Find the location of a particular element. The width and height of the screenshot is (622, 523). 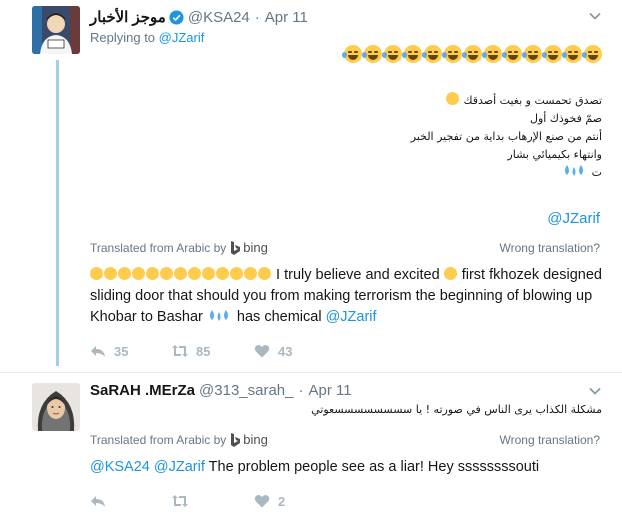

emoji-row is located at coordinates (472, 57).